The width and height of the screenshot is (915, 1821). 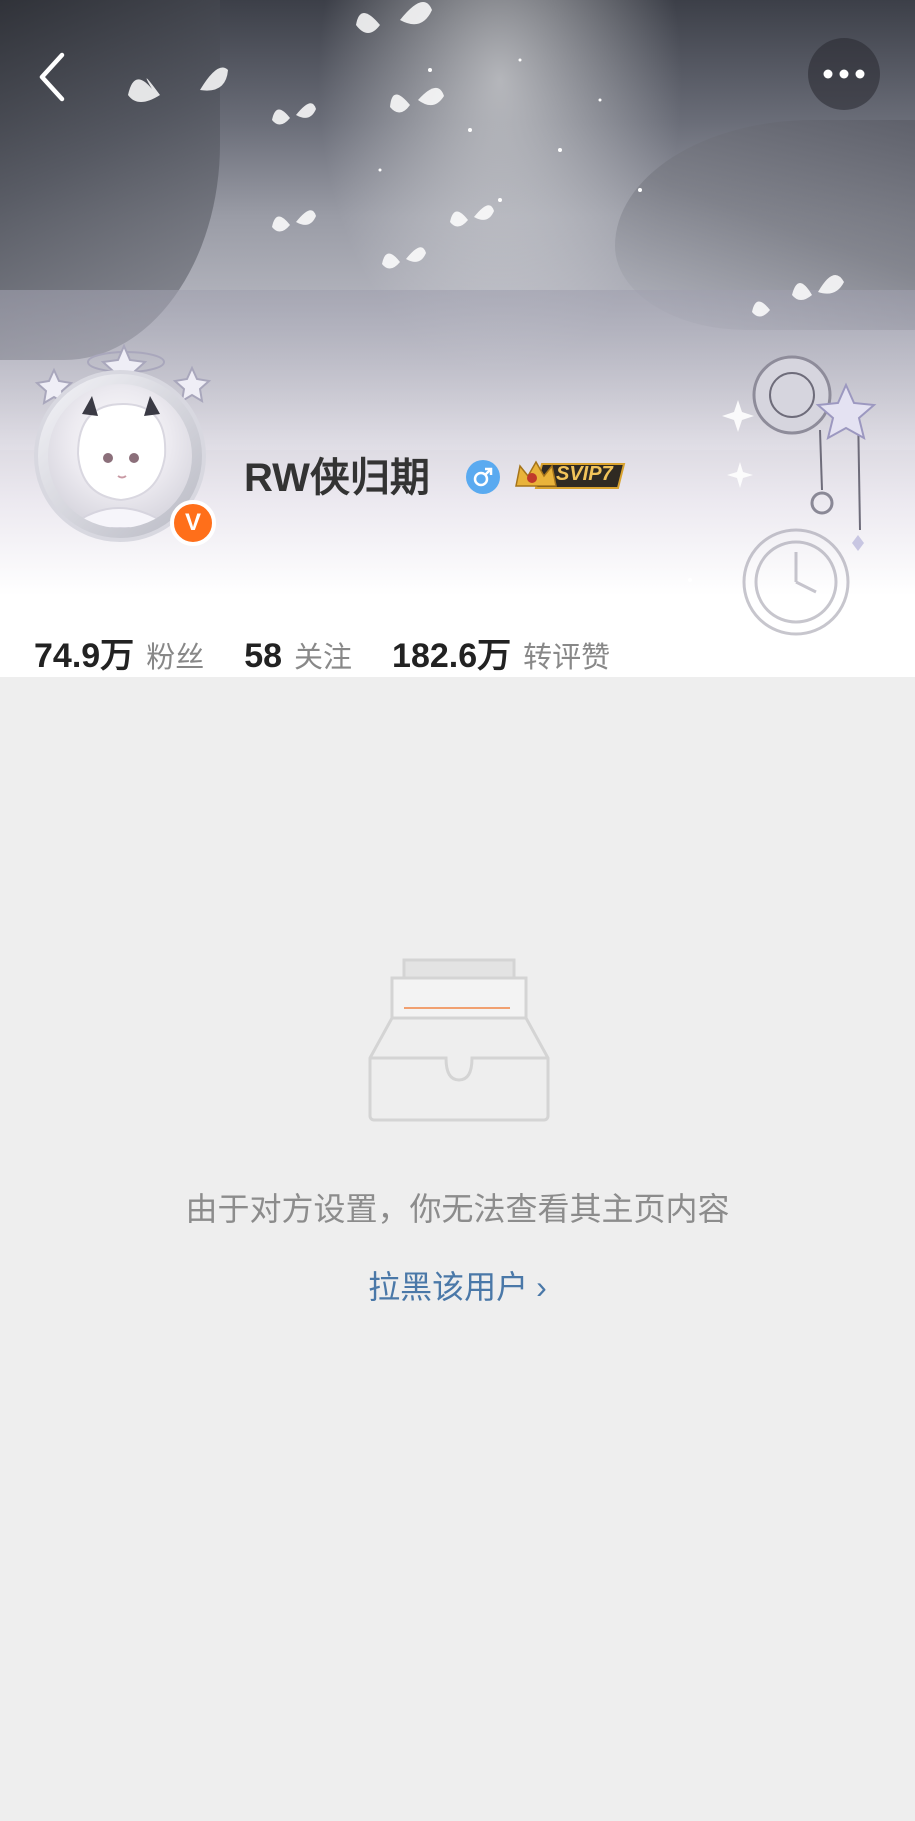 What do you see at coordinates (452, 656) in the screenshot?
I see `stat-interactions-value: 182.6万` at bounding box center [452, 656].